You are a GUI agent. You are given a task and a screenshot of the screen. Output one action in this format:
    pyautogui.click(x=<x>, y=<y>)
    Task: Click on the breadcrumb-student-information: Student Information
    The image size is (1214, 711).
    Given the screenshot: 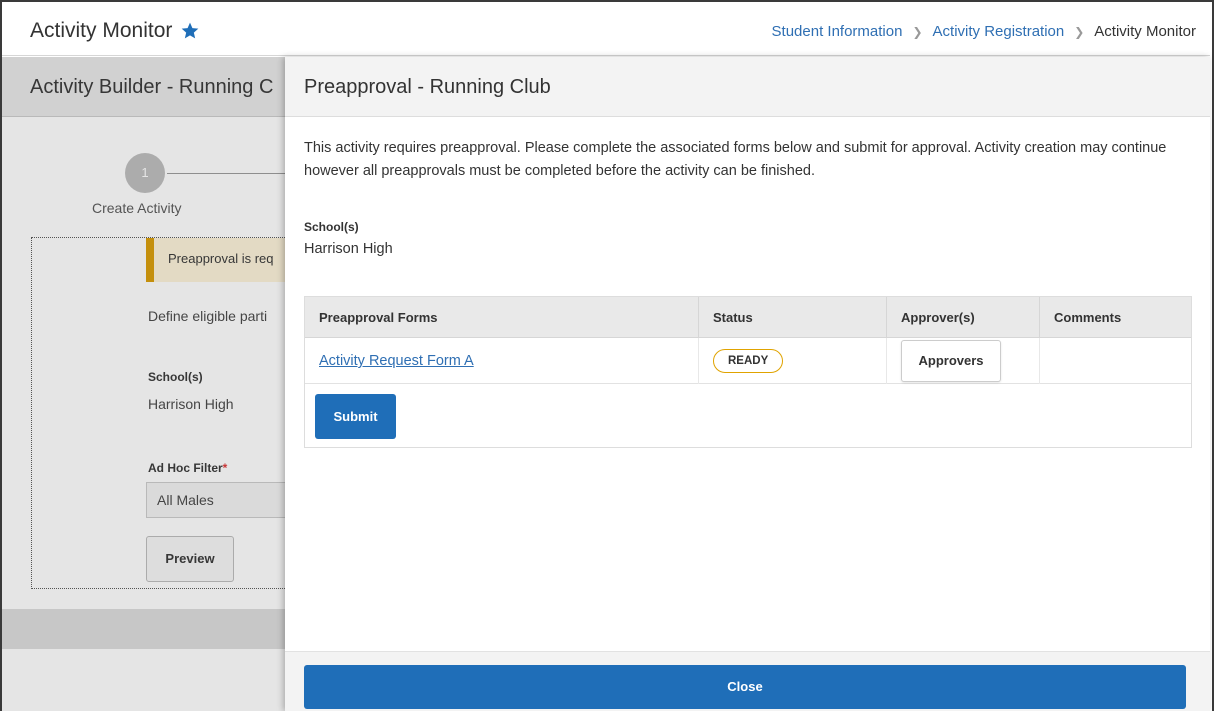 What is the action you would take?
    pyautogui.click(x=837, y=31)
    